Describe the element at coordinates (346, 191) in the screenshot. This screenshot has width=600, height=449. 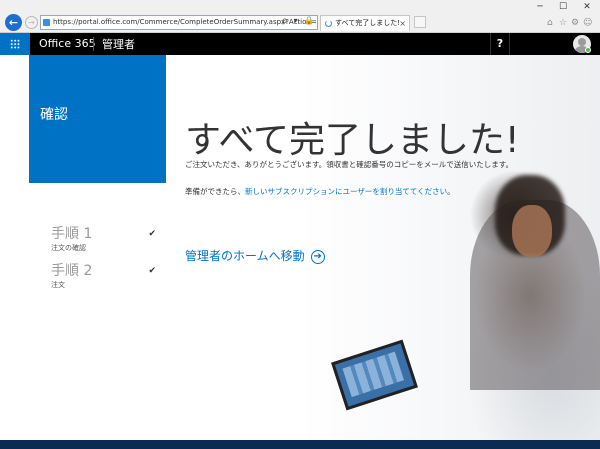
I see `assign-users-link: 新しいサブスクリプションにユーザーを割り当ててください` at that location.